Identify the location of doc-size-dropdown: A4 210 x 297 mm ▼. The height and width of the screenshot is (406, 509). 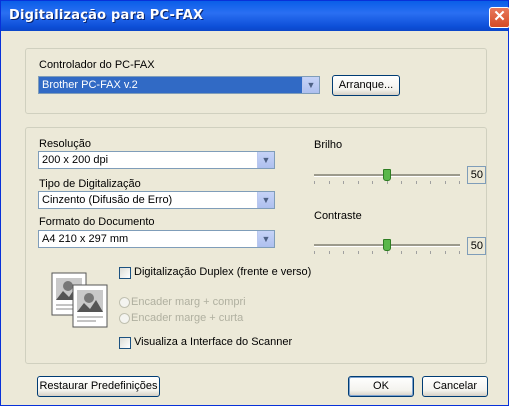
(156, 239).